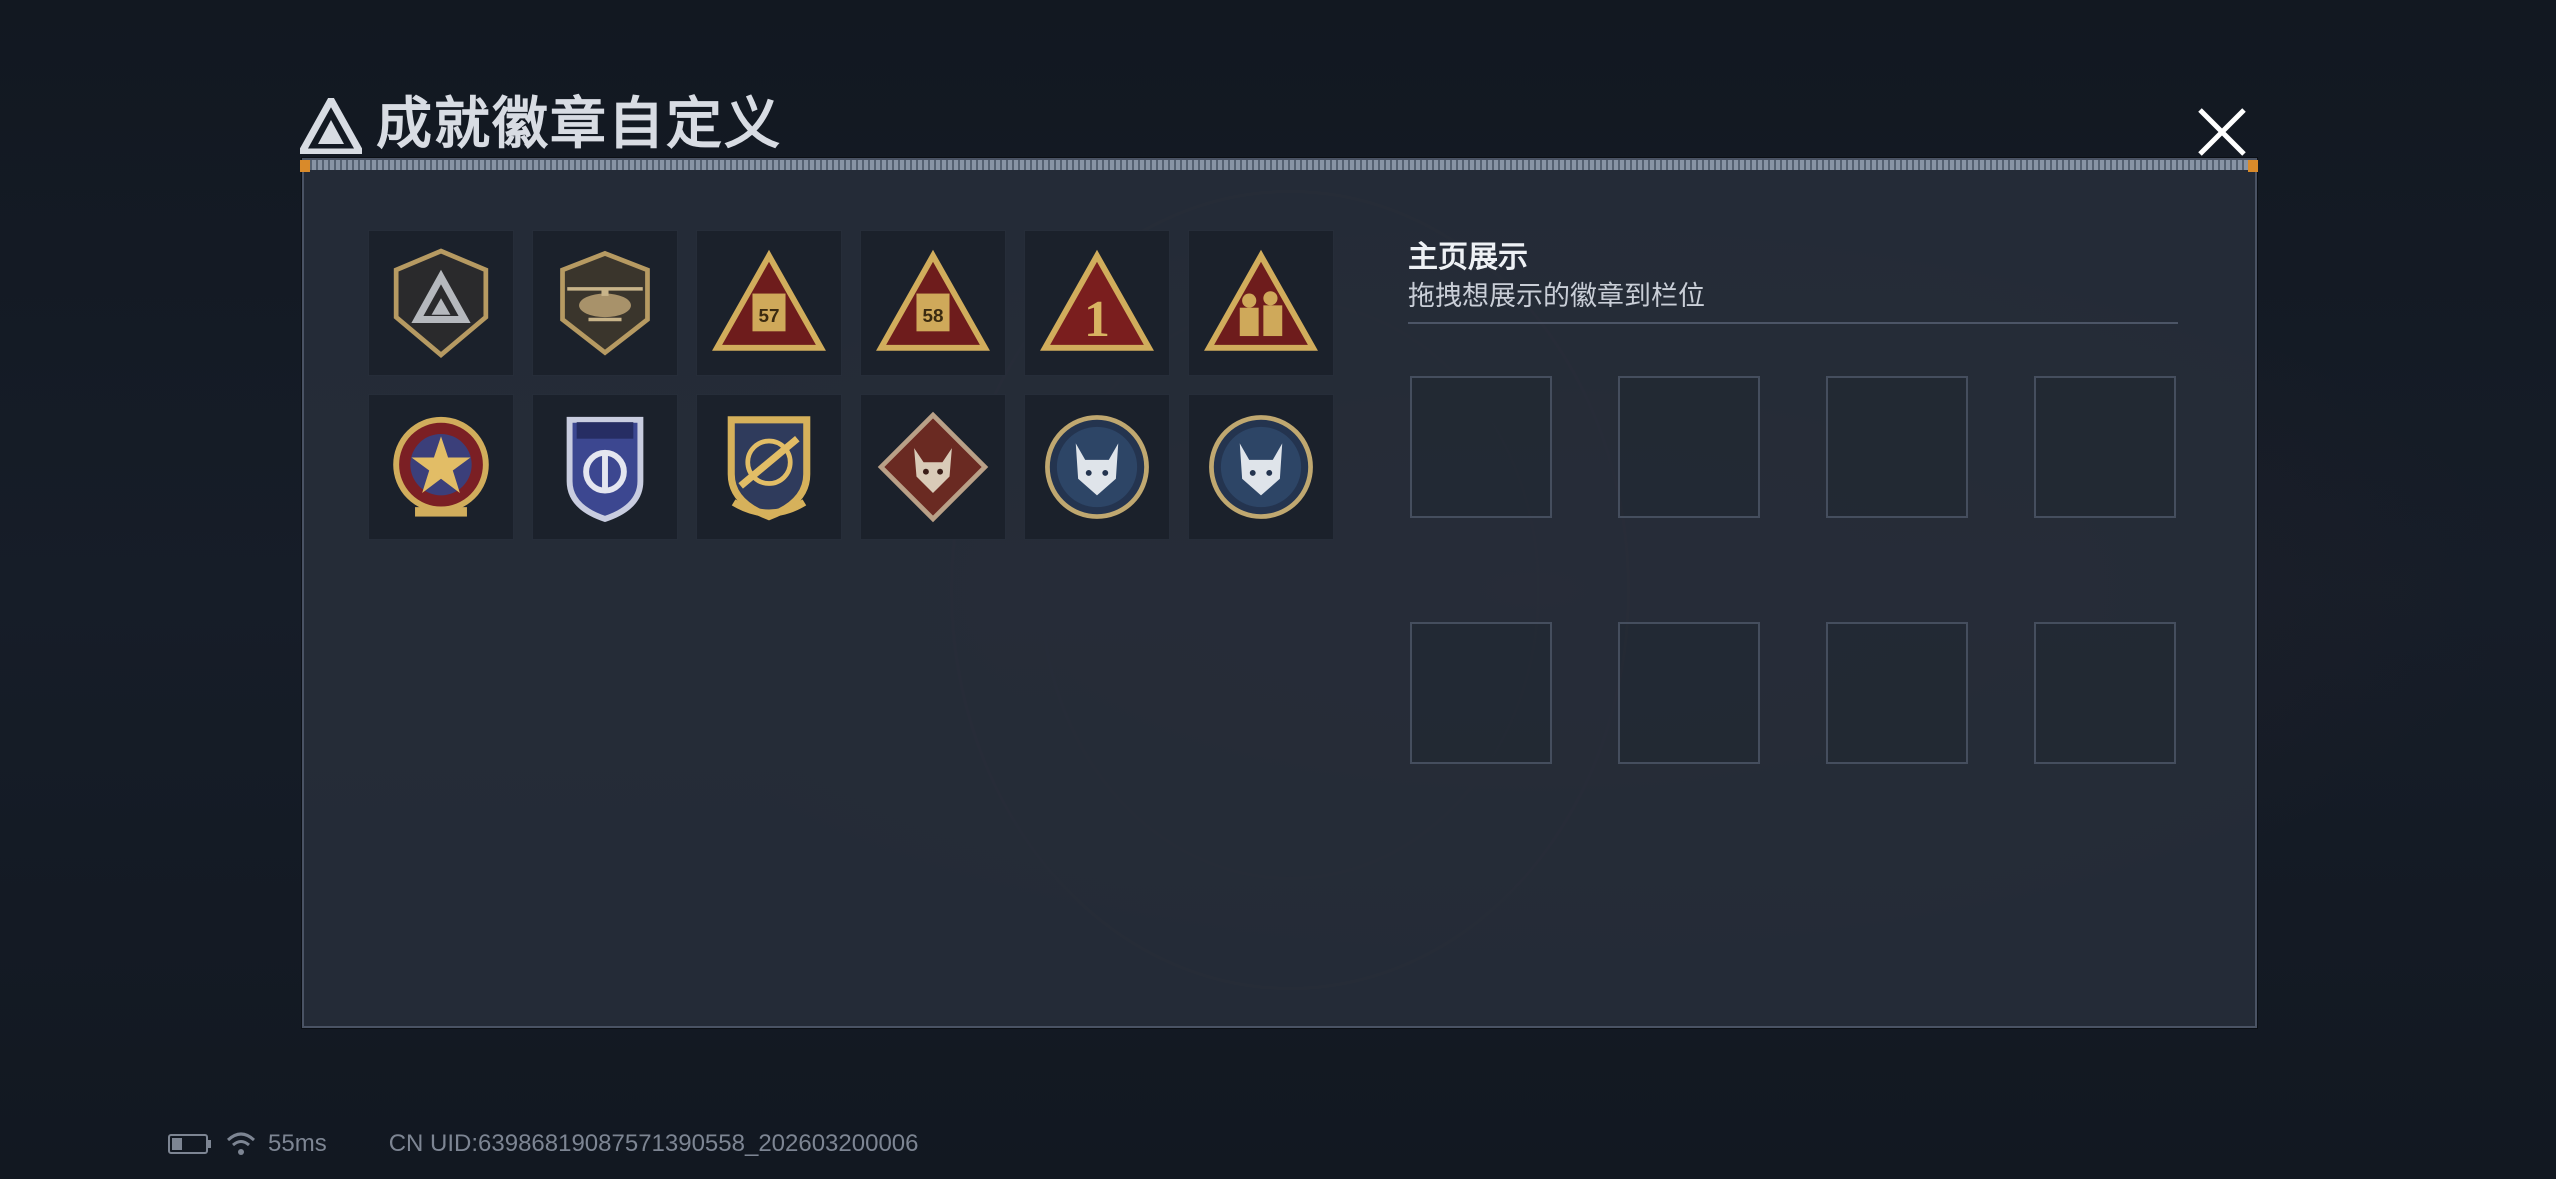 The width and height of the screenshot is (2556, 1179). I want to click on badge-slot-5: 1, so click(1097, 303).